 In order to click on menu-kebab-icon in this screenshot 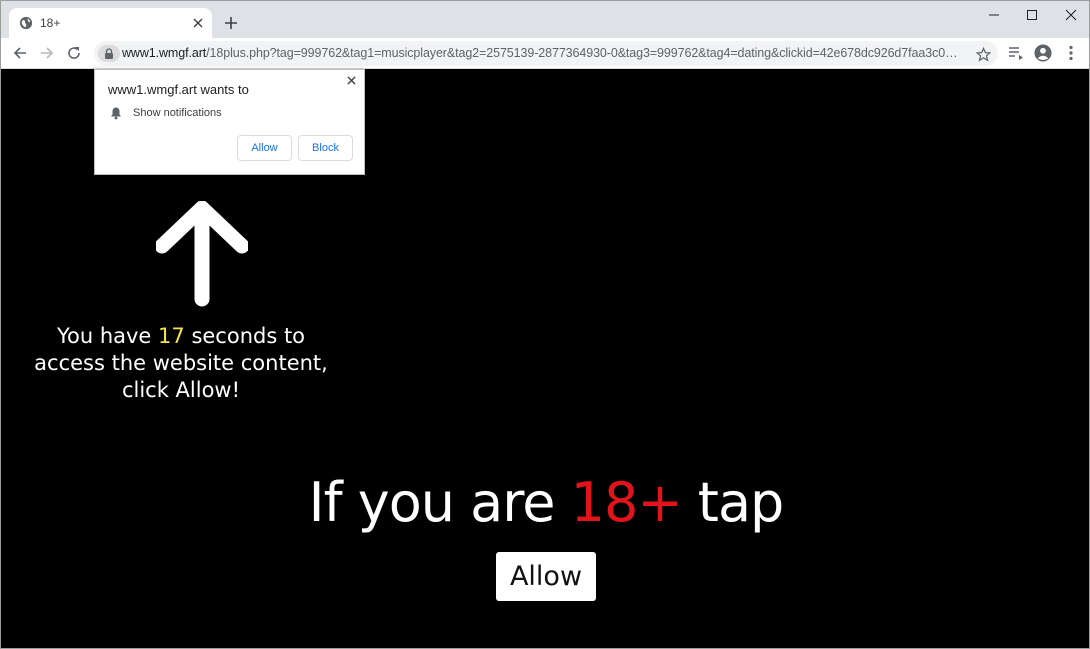, I will do `click(1071, 53)`.